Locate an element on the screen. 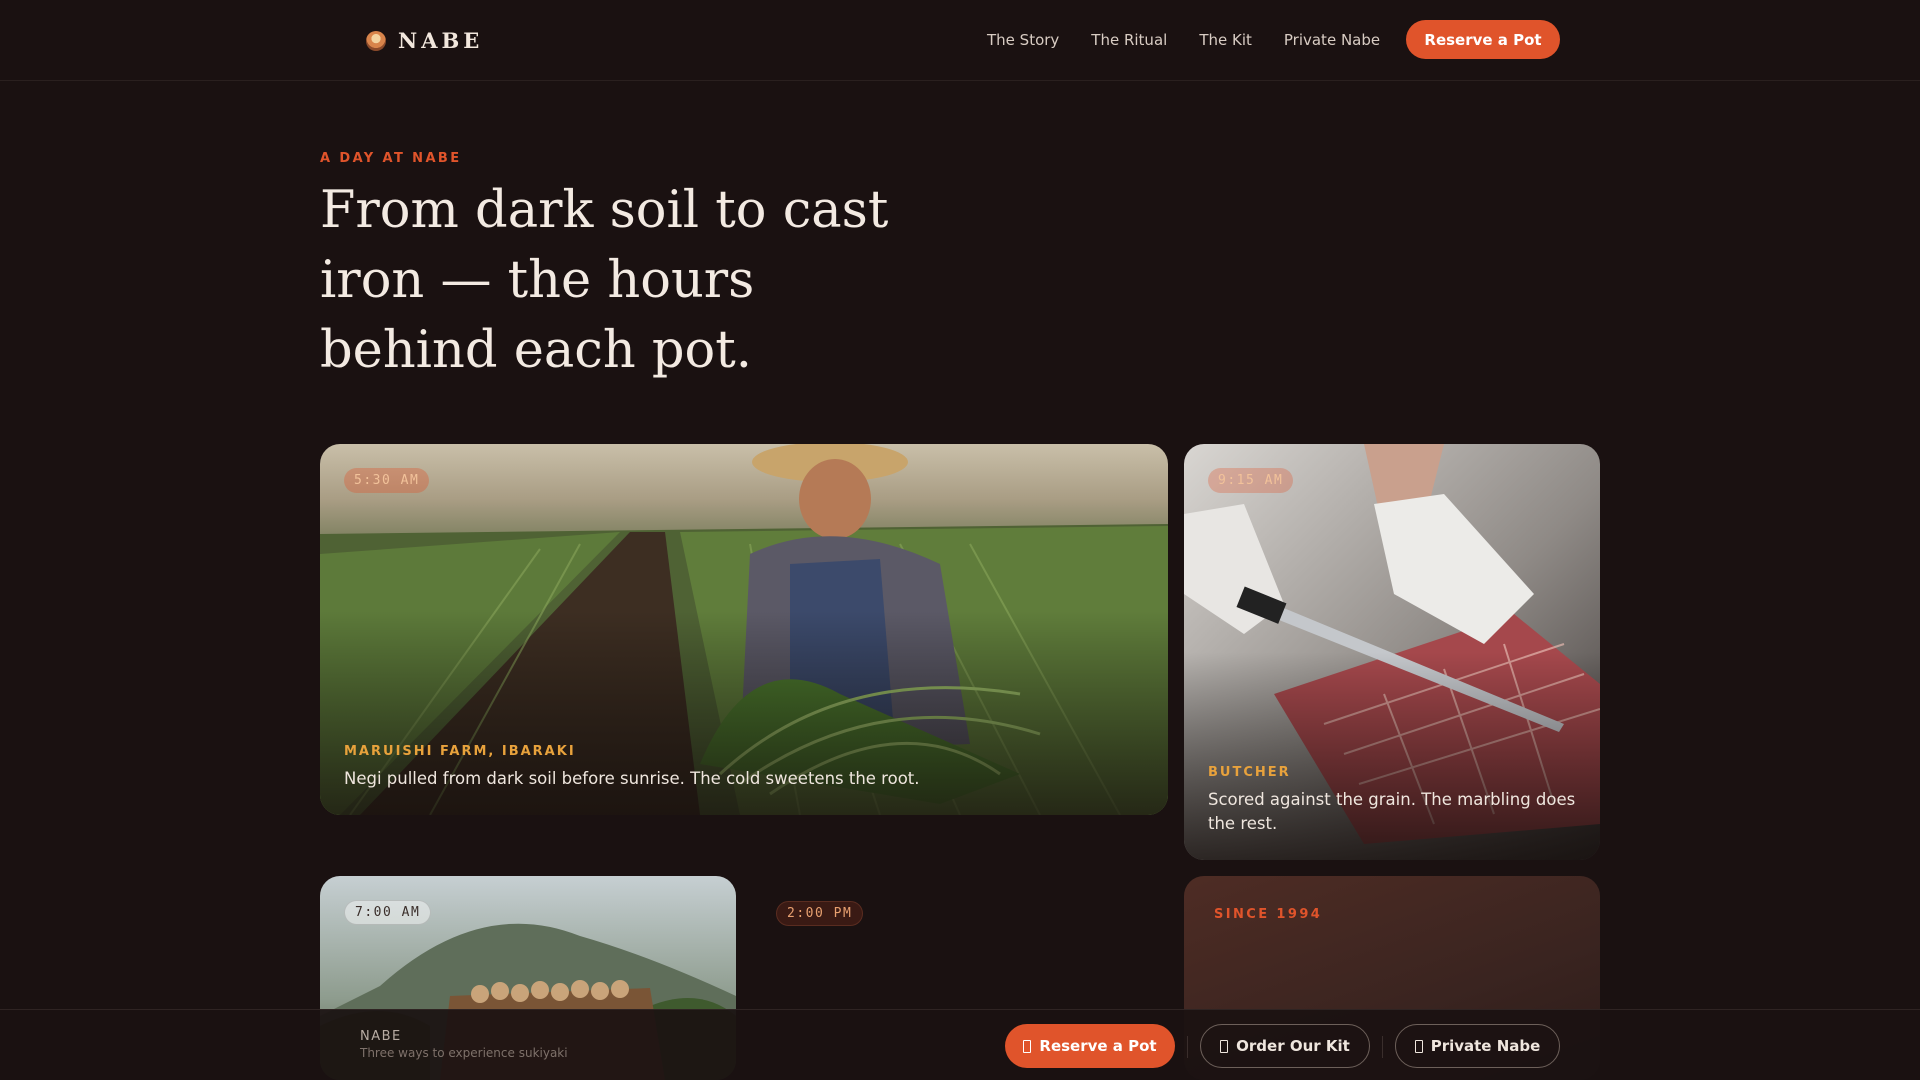 Image resolution: width=1920 pixels, height=1080 pixels. bar-brand-name: NABE is located at coordinates (381, 1036).